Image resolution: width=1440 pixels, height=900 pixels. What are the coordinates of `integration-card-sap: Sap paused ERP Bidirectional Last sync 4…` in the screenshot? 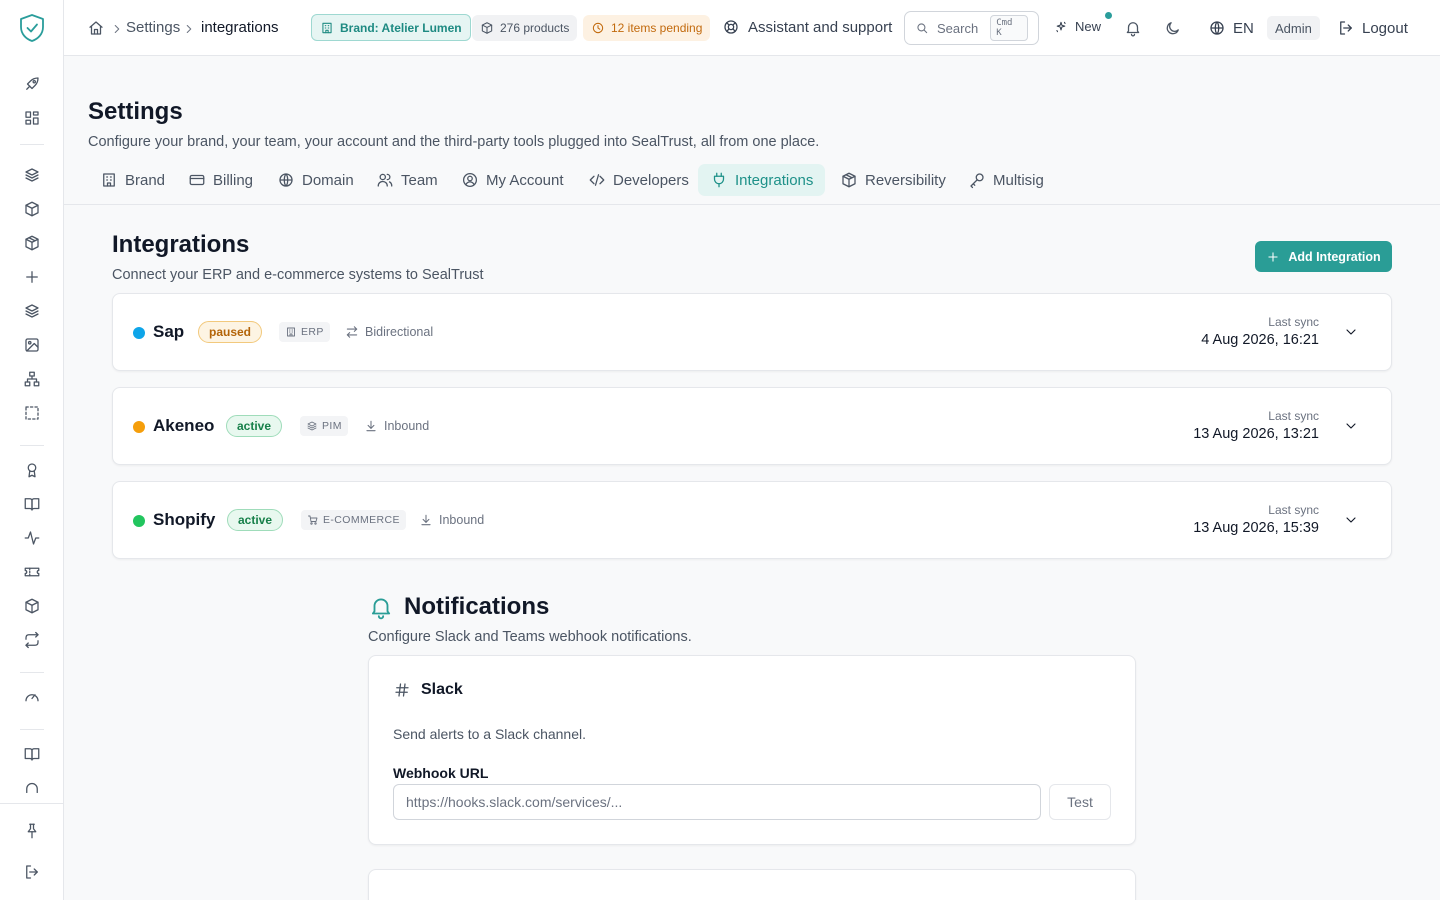 It's located at (752, 332).